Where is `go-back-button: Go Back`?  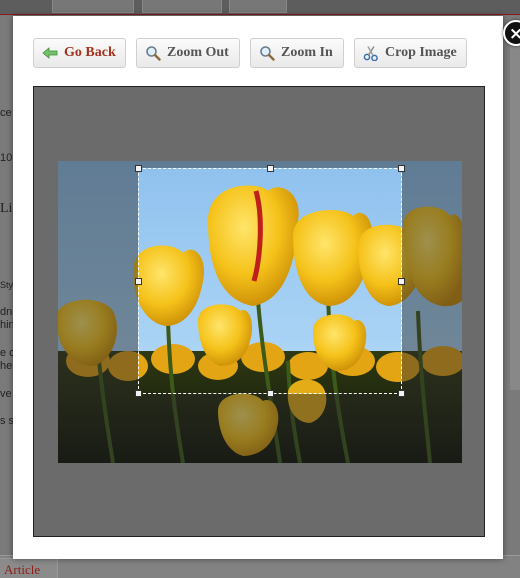
go-back-button: Go Back is located at coordinates (79, 53).